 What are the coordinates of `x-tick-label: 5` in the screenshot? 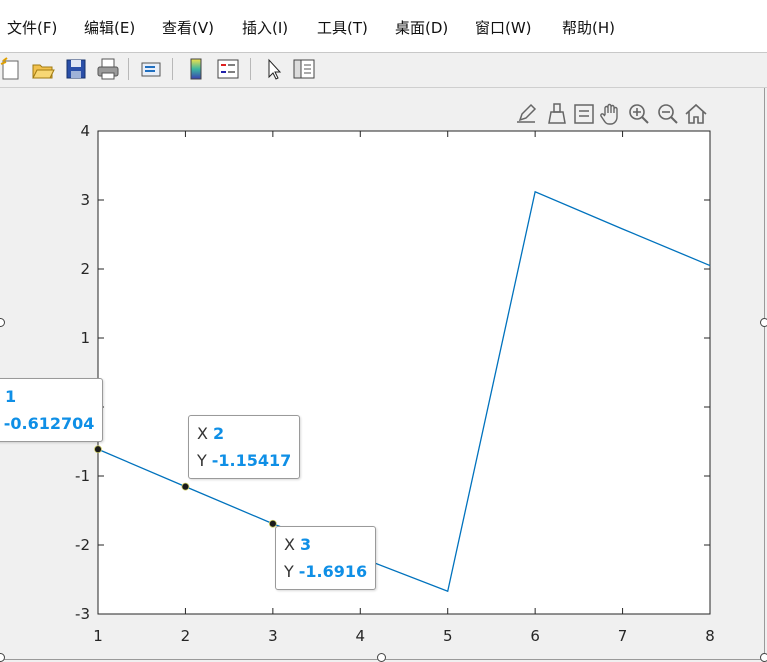 It's located at (448, 636).